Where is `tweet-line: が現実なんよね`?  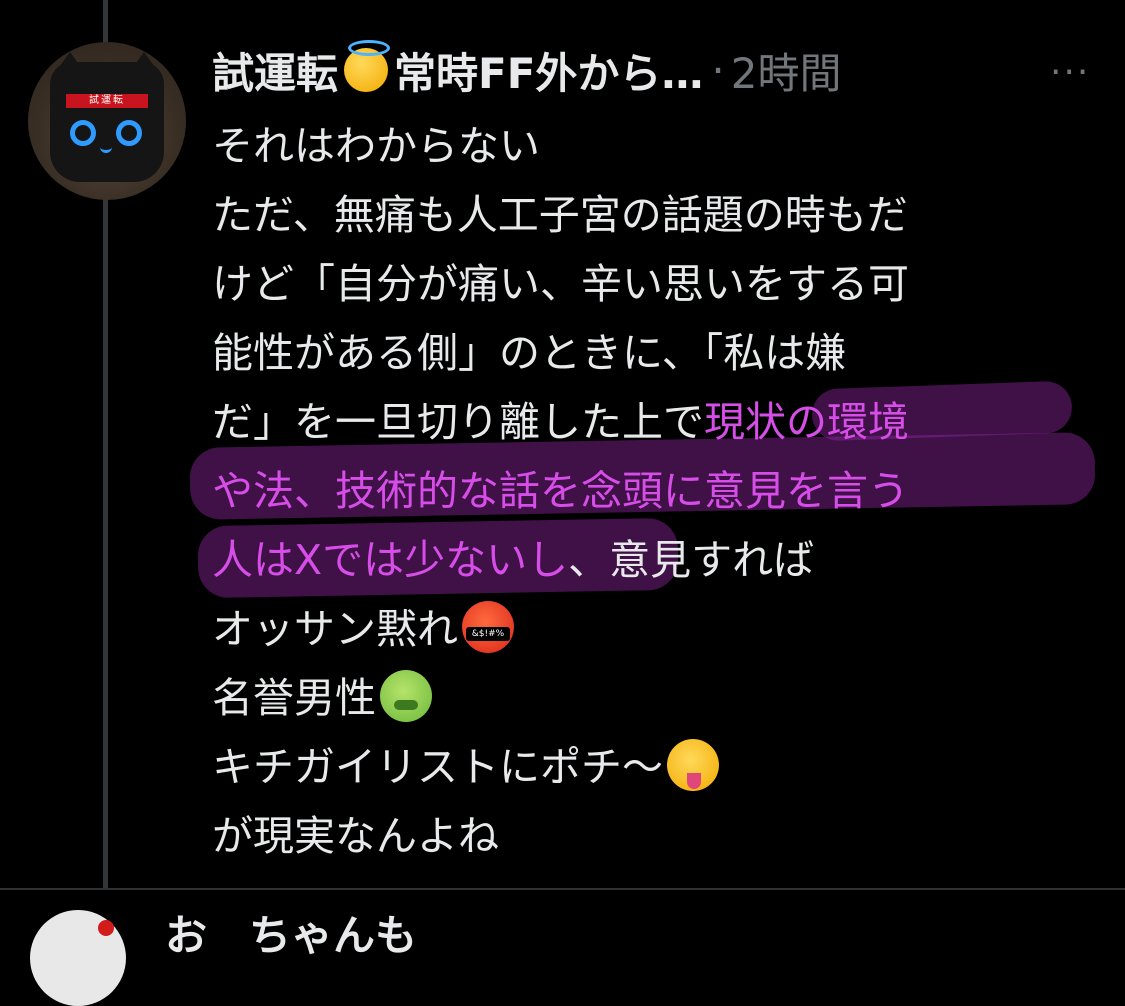 tweet-line: が現実なんよね is located at coordinates (355, 836).